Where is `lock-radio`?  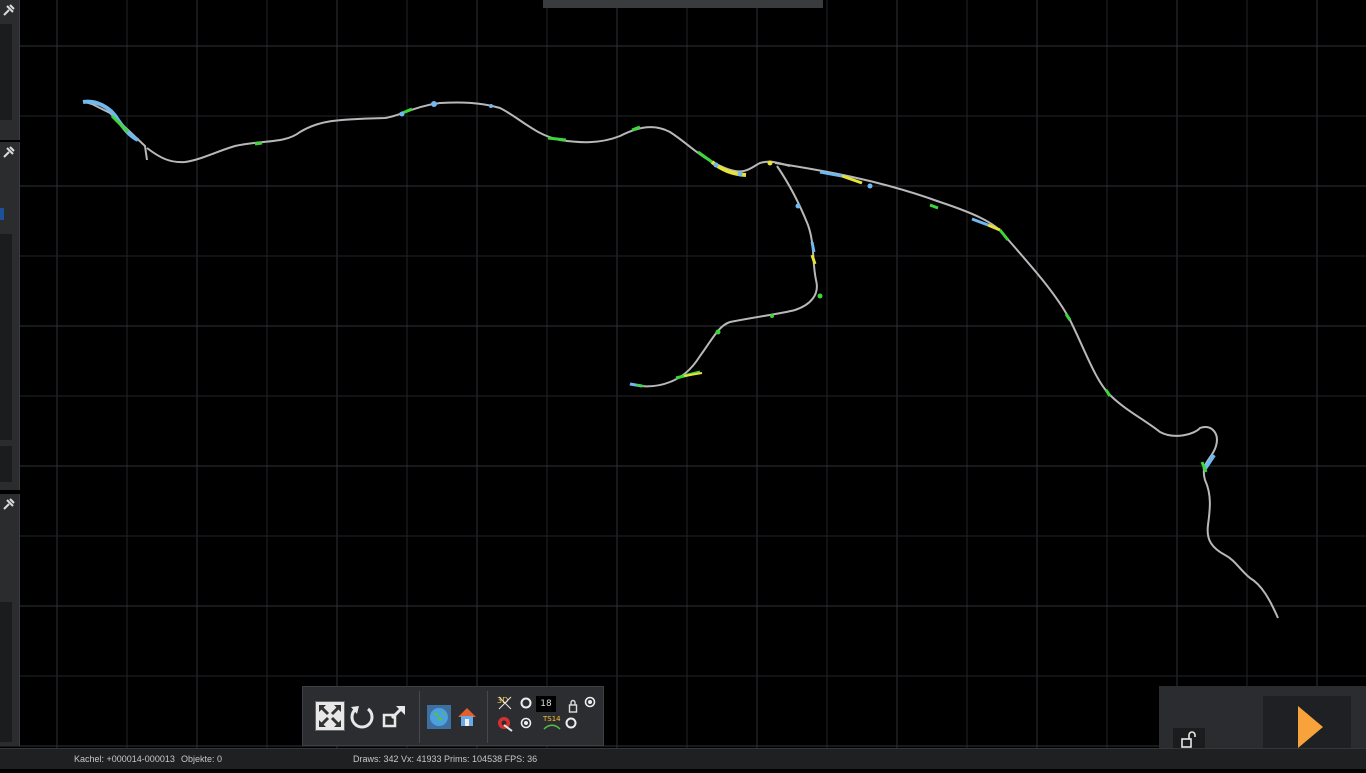
lock-radio is located at coordinates (590, 702).